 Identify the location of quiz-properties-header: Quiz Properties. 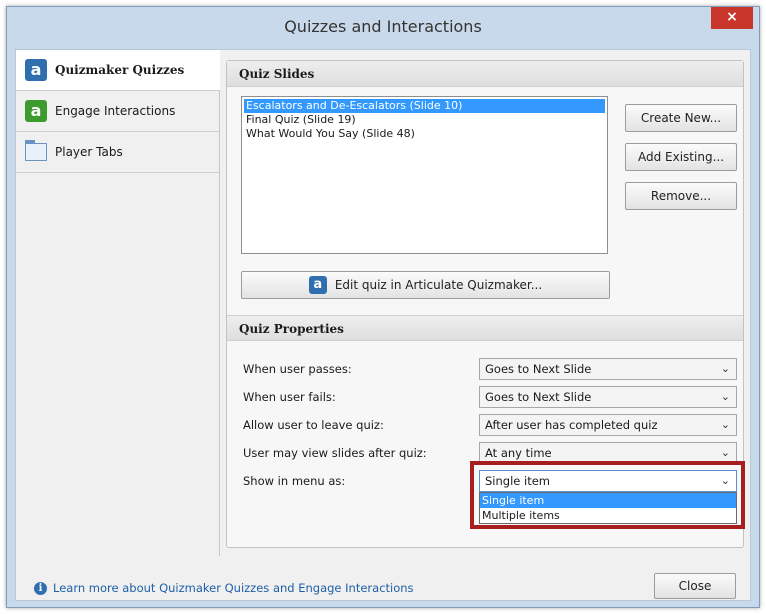
(485, 328).